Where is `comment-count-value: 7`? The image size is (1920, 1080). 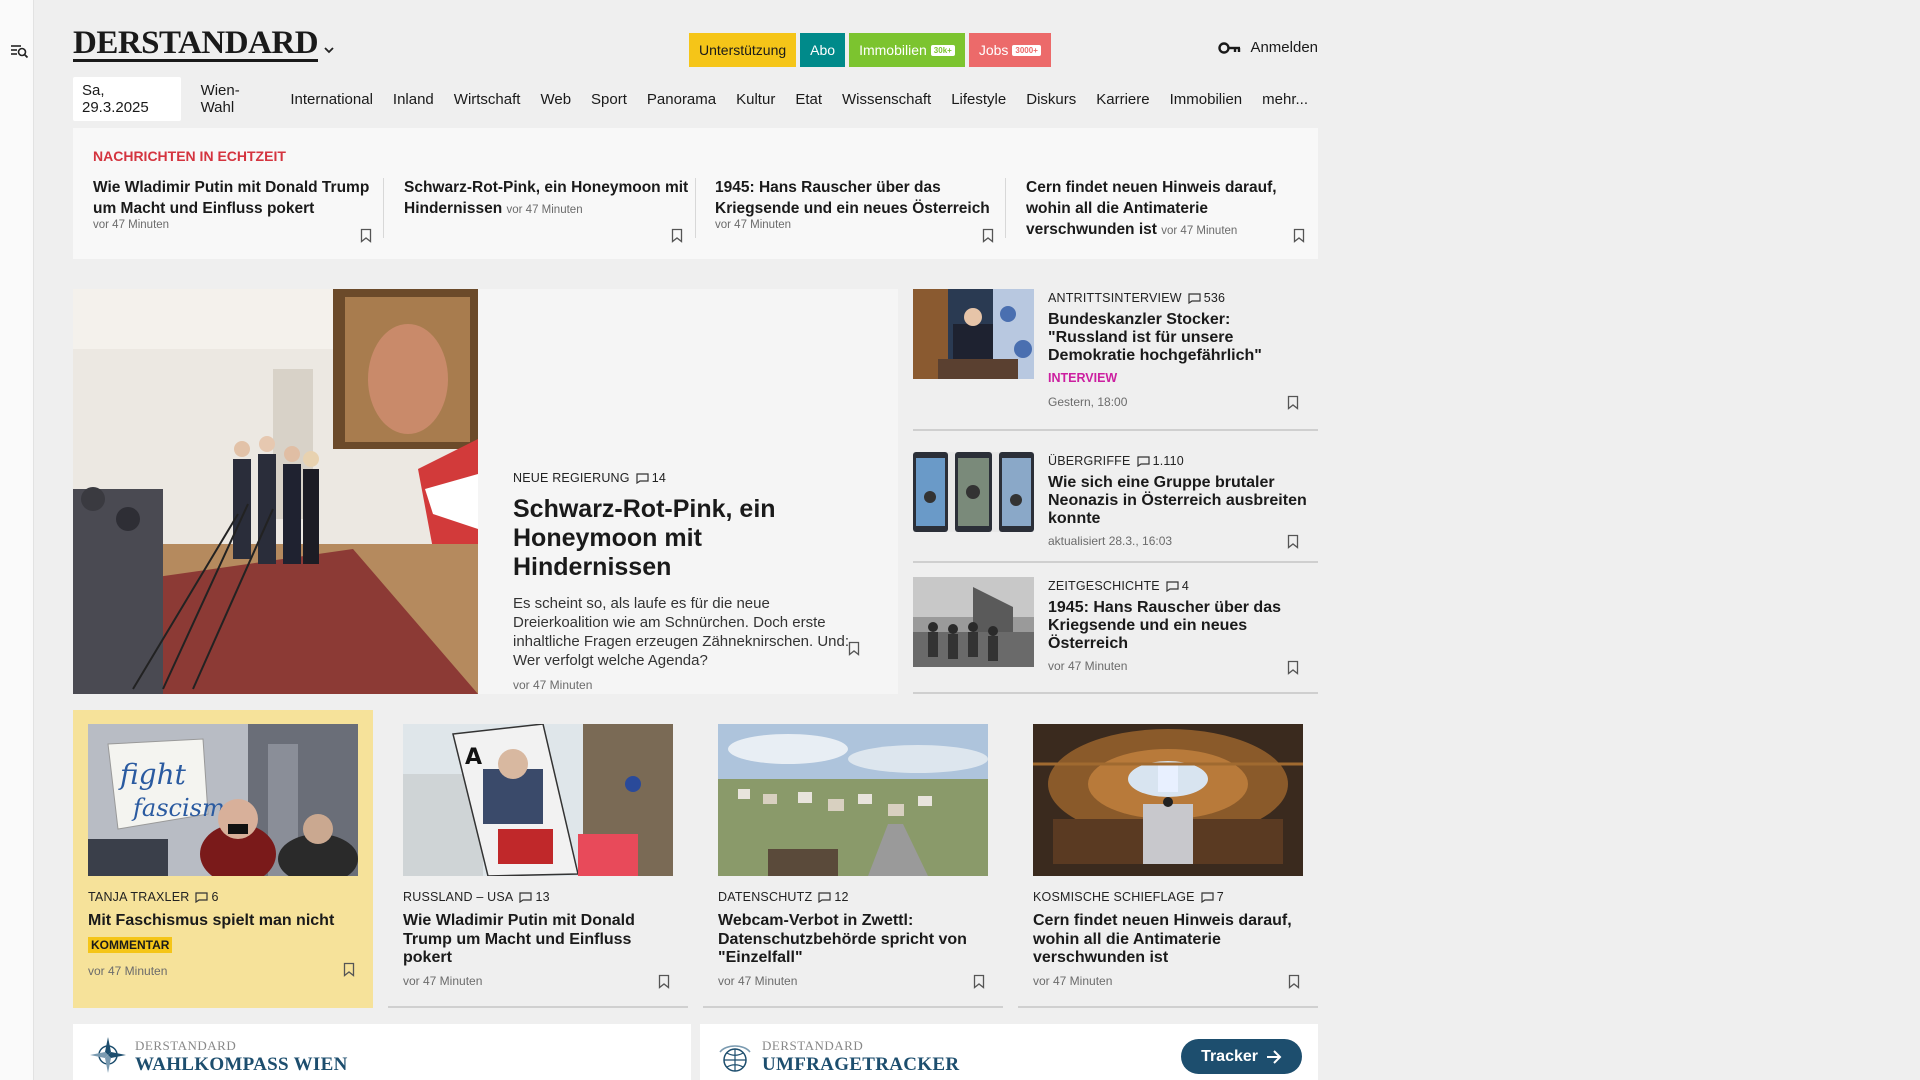 comment-count-value: 7 is located at coordinates (1220, 897).